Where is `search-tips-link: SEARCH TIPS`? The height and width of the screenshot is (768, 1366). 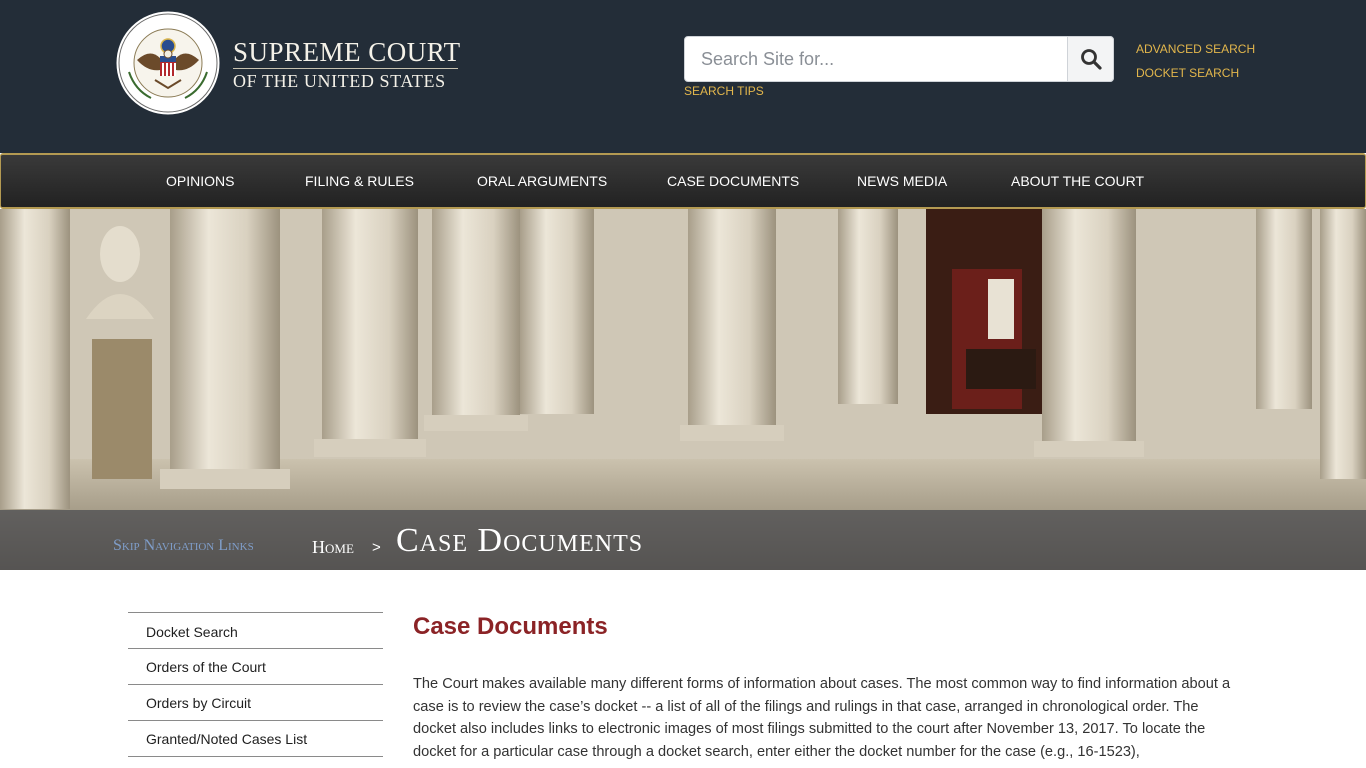
search-tips-link: SEARCH TIPS is located at coordinates (724, 91).